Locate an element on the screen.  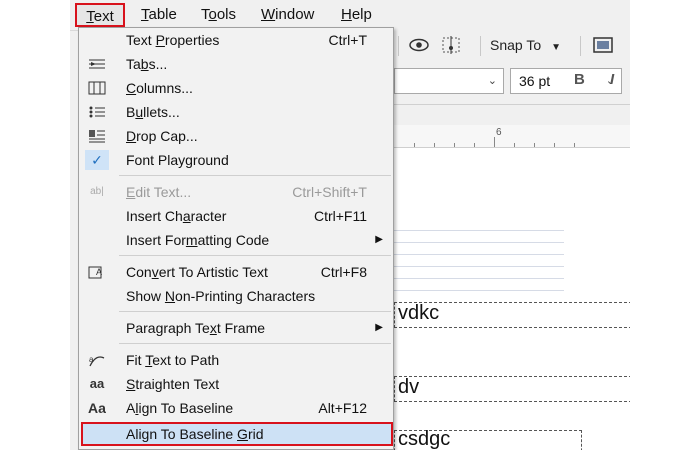
font-name-combo: ⌄ is located at coordinates (449, 81).